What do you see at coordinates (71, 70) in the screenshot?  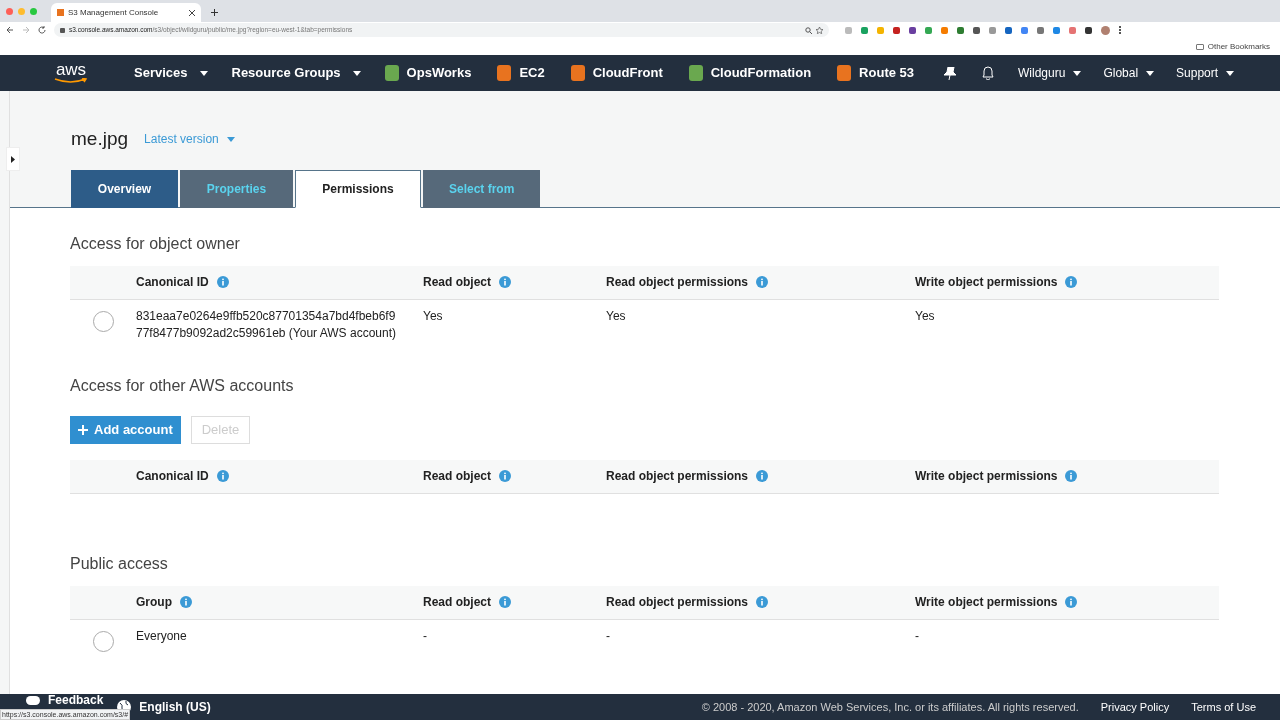 I see `aws-logo: aws` at bounding box center [71, 70].